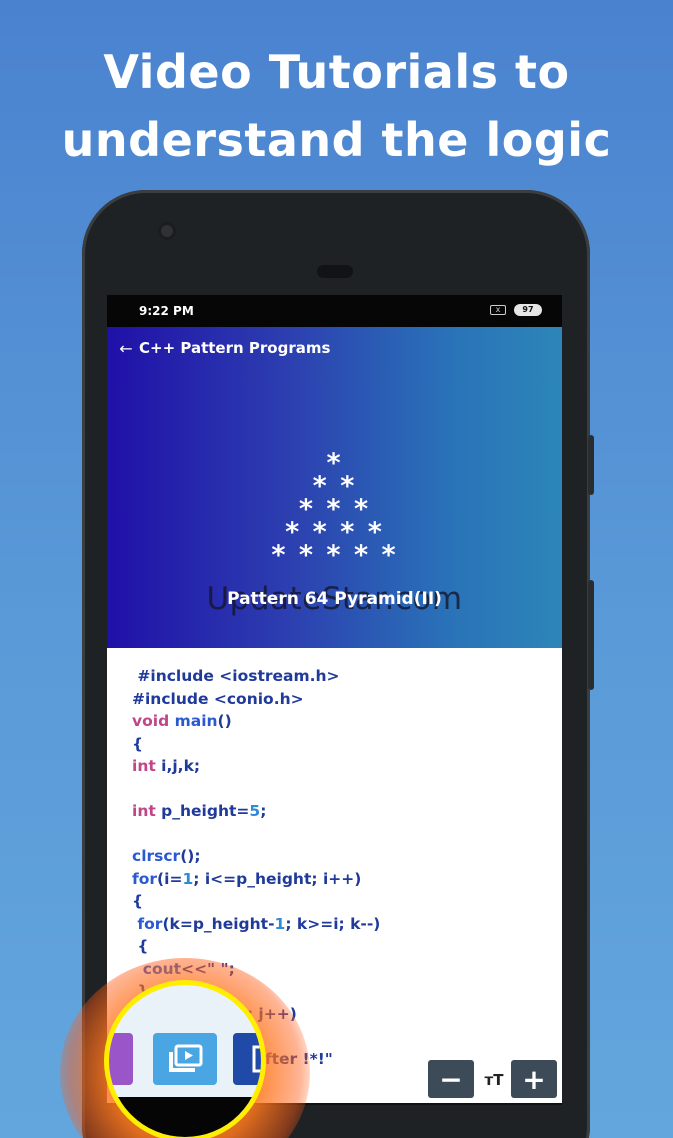 This screenshot has height=1138, width=673. I want to click on phone-power-button, so click(591, 465).